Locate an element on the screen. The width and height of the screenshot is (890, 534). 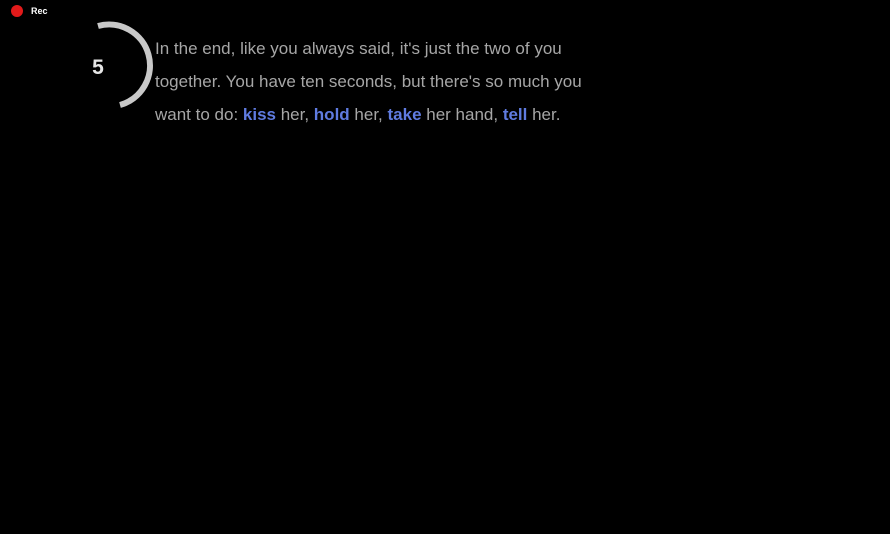
recording-label: Rec is located at coordinates (39, 11).